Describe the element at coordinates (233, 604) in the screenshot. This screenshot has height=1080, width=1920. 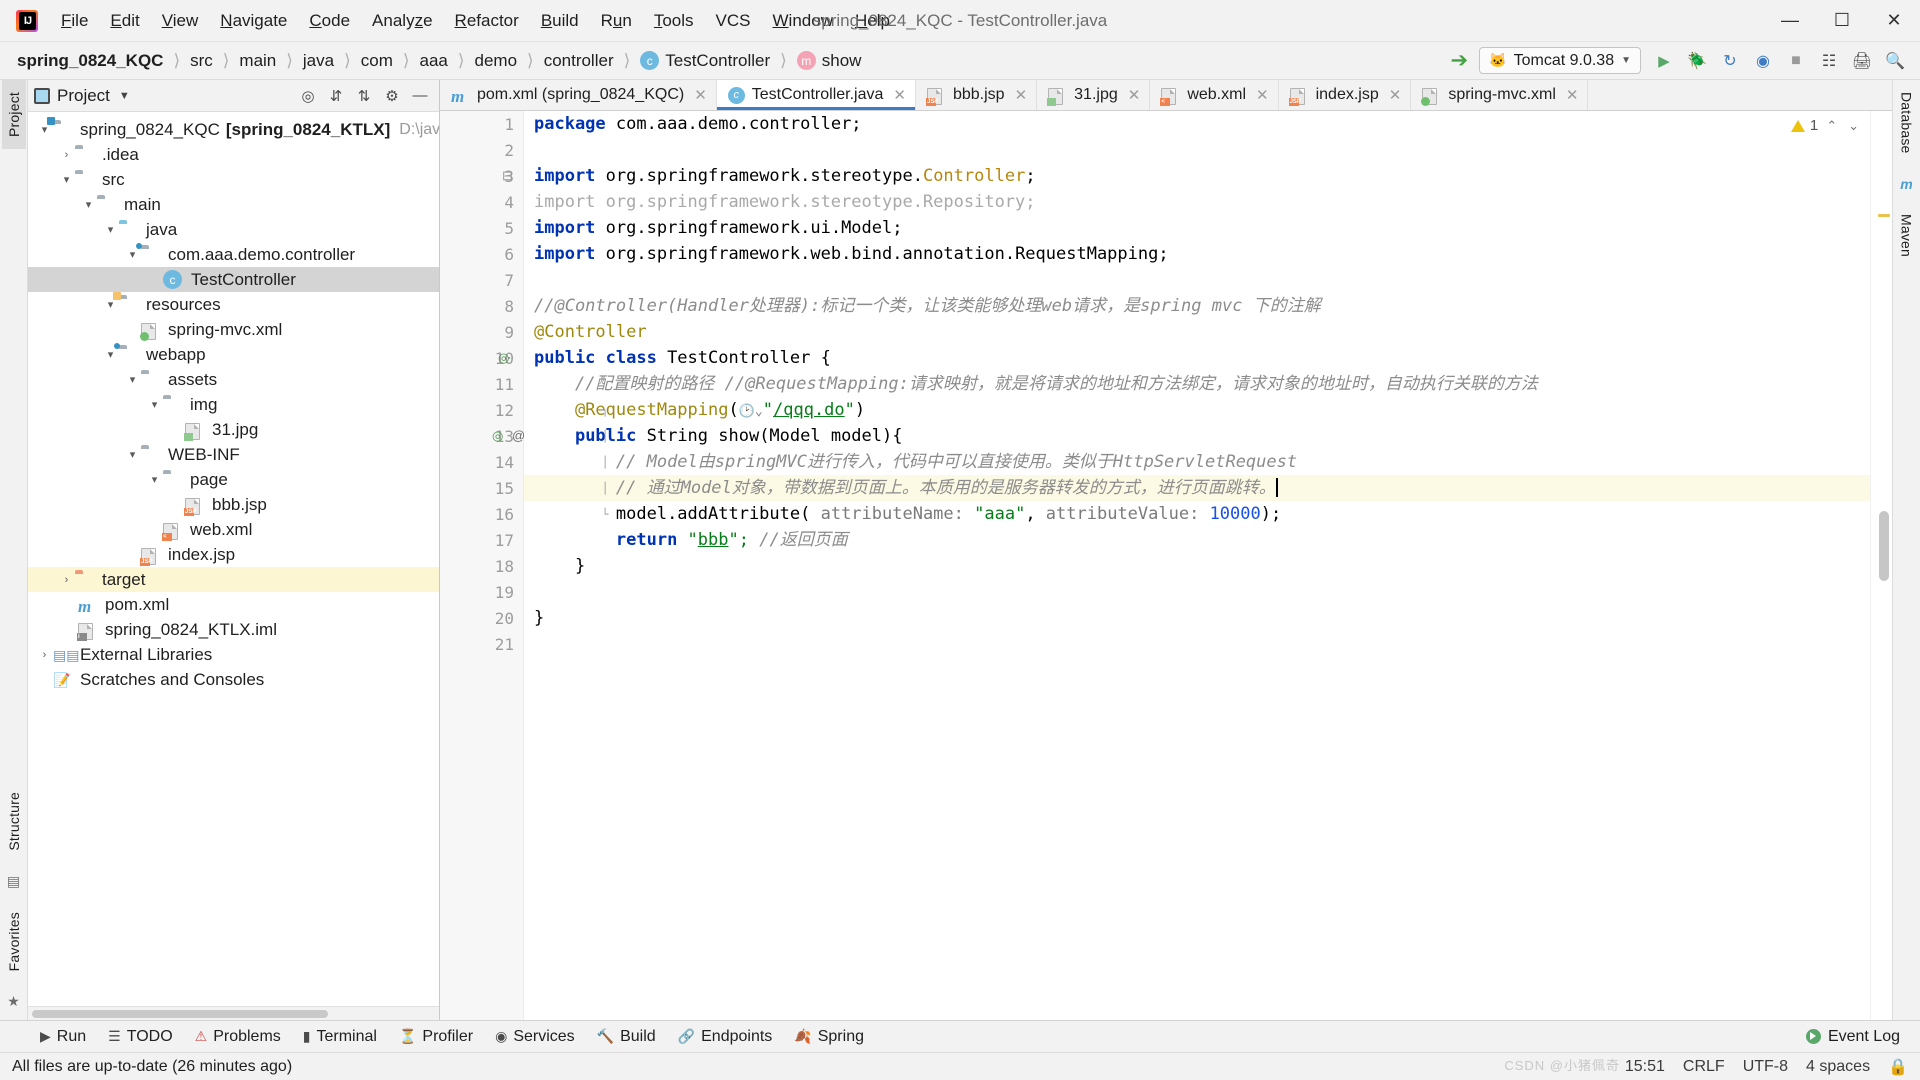
I see `tree-item-pom-xml: m pom.xml` at that location.